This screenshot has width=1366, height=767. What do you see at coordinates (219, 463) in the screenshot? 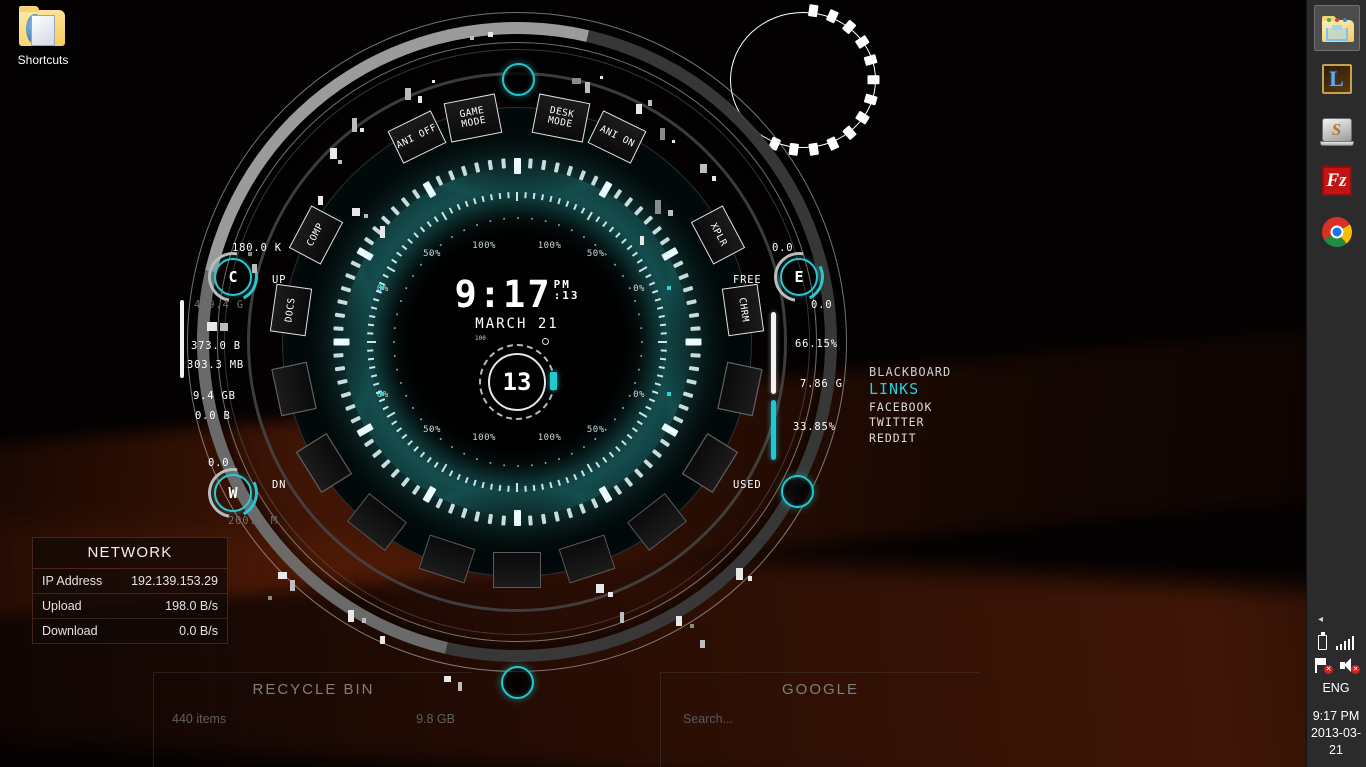
I see `hud-left-zero-value: 0.0` at bounding box center [219, 463].